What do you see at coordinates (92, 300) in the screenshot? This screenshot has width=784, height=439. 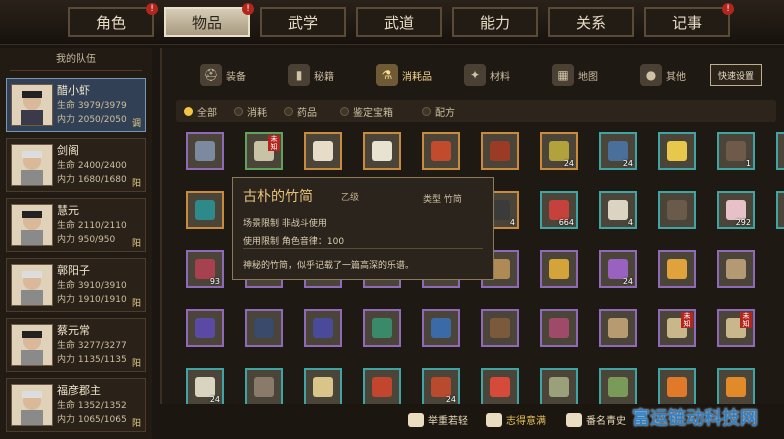 I see `mp-text: 内力 1910/1910` at bounding box center [92, 300].